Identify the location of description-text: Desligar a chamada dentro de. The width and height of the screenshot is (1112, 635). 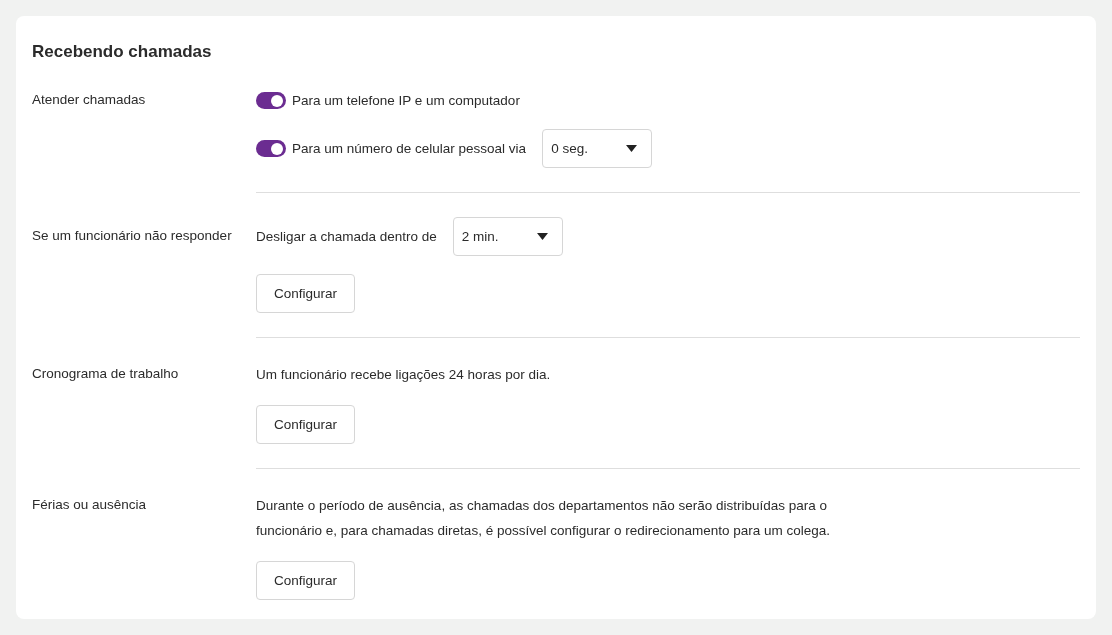
(346, 237).